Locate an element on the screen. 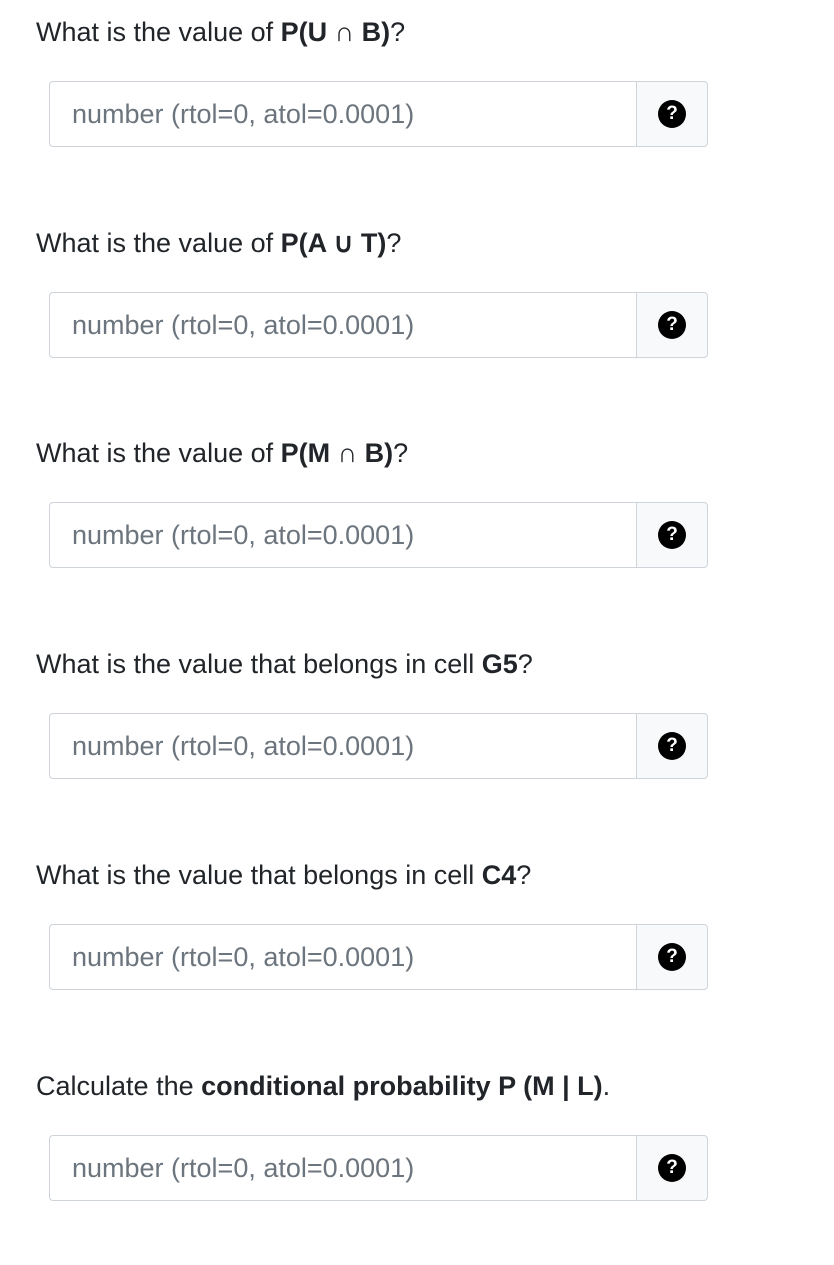 This screenshot has width=834, height=1265. prompt-emphasis: P(M ∩ B) is located at coordinates (337, 453).